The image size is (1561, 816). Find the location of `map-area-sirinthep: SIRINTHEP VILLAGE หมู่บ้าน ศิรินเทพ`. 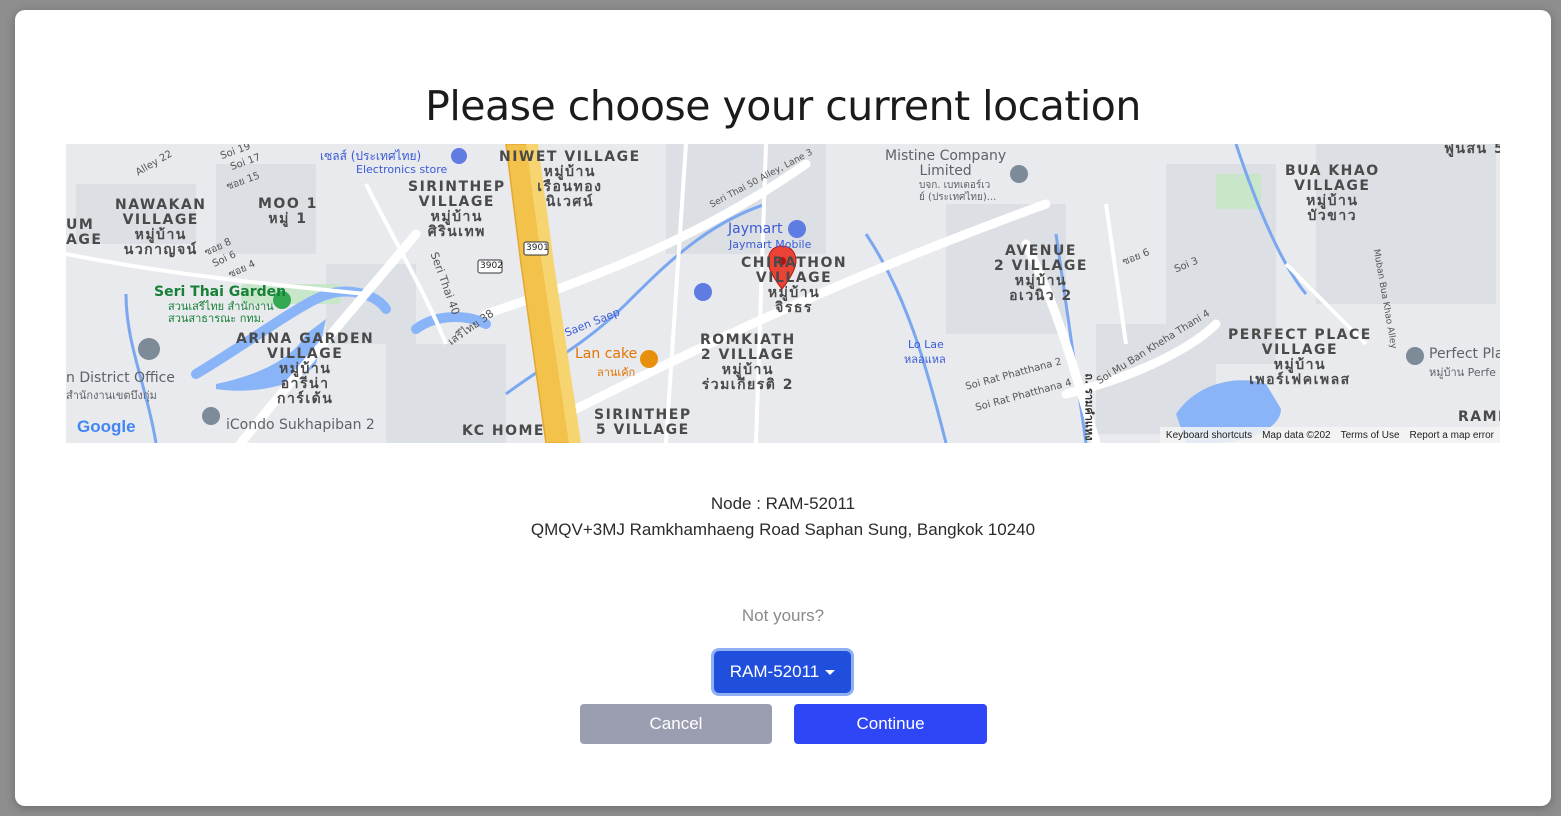

map-area-sirinthep: SIRINTHEP VILLAGE หมู่บ้าน ศิรินเทพ is located at coordinates (457, 209).